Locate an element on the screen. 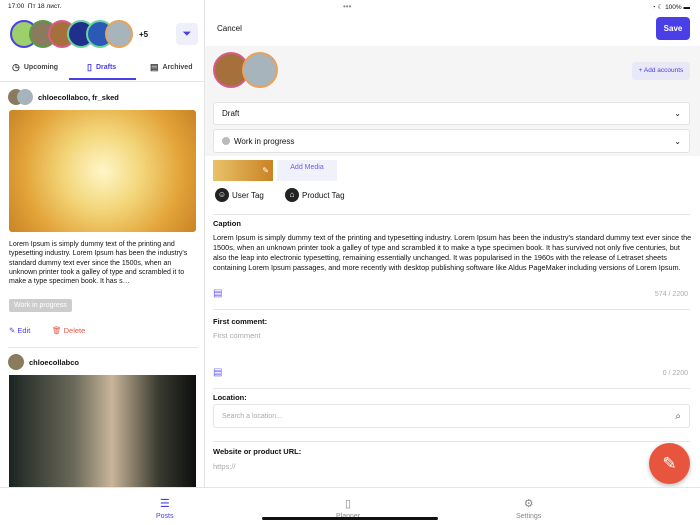 The width and height of the screenshot is (700, 525). save-button: Save is located at coordinates (673, 28).